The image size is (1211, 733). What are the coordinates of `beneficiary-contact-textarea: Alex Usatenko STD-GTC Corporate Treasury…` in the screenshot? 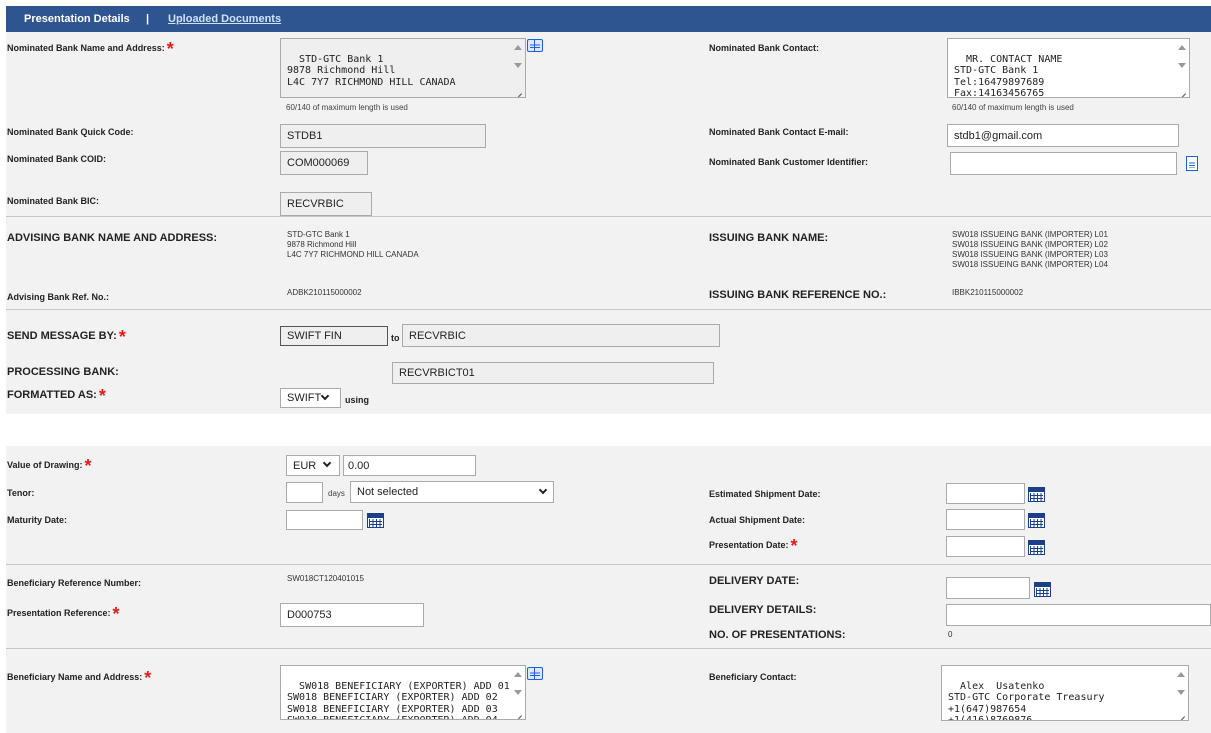 It's located at (1065, 693).